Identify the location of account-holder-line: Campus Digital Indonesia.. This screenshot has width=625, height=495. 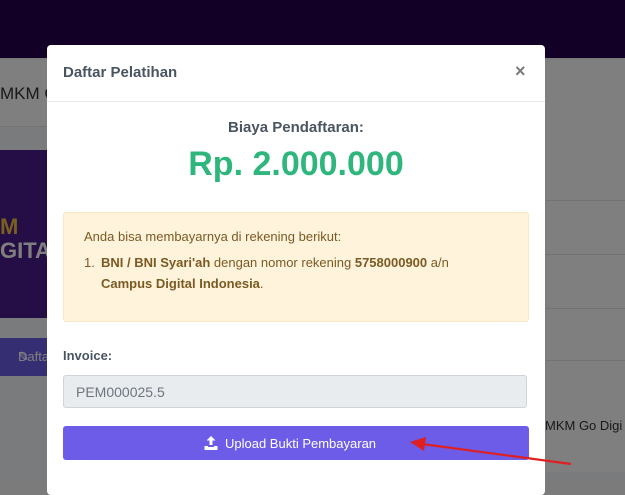
(182, 283).